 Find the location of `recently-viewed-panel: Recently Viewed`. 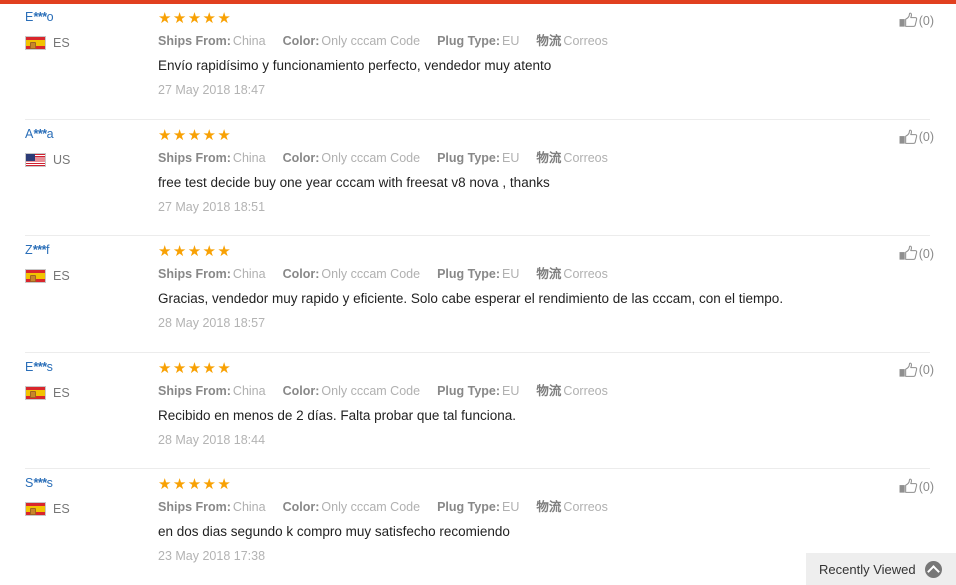

recently-viewed-panel: Recently Viewed is located at coordinates (881, 569).